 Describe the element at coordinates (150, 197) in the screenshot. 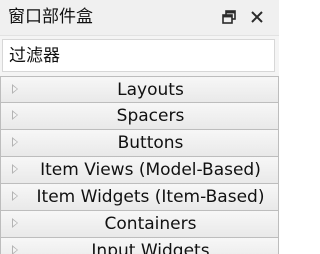

I see `category-label: Item Widgets (Item-Based)` at that location.